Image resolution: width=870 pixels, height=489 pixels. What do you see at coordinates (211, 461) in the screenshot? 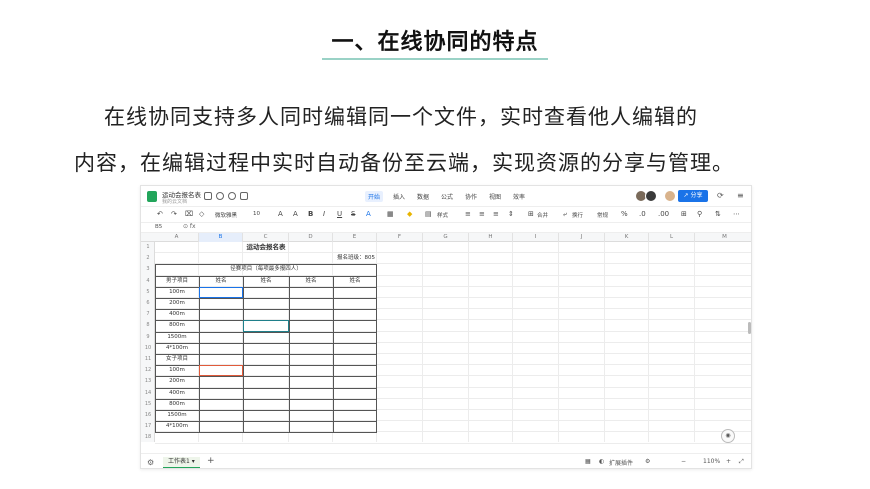
I see `add-sheet-icon: +` at bounding box center [211, 461].